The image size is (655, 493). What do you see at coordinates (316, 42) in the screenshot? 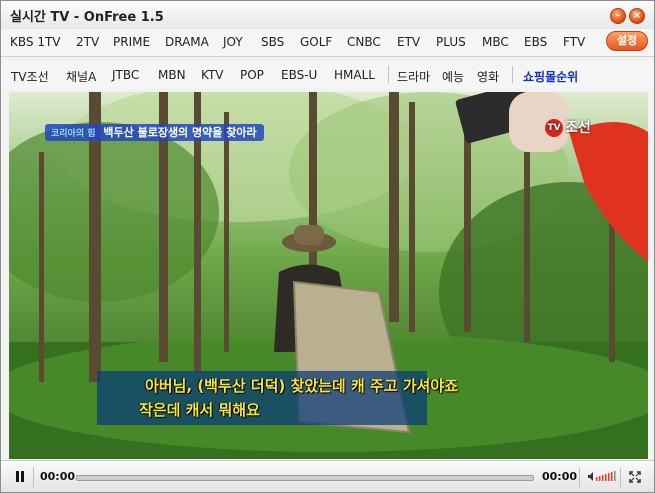
I see `channel-golf: GOLF` at bounding box center [316, 42].